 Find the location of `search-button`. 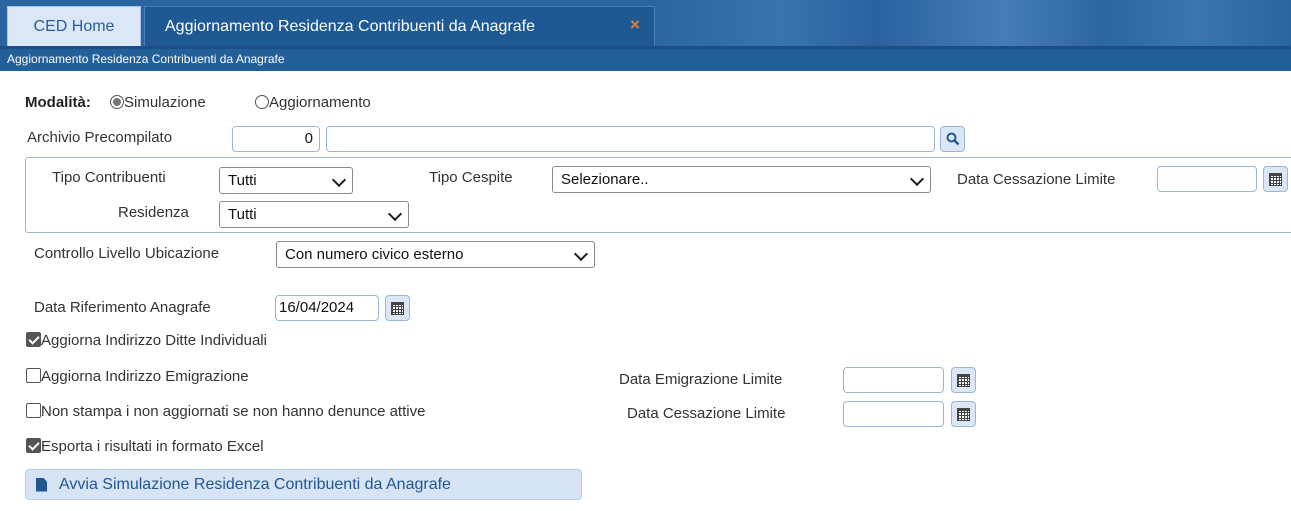

search-button is located at coordinates (952, 139).